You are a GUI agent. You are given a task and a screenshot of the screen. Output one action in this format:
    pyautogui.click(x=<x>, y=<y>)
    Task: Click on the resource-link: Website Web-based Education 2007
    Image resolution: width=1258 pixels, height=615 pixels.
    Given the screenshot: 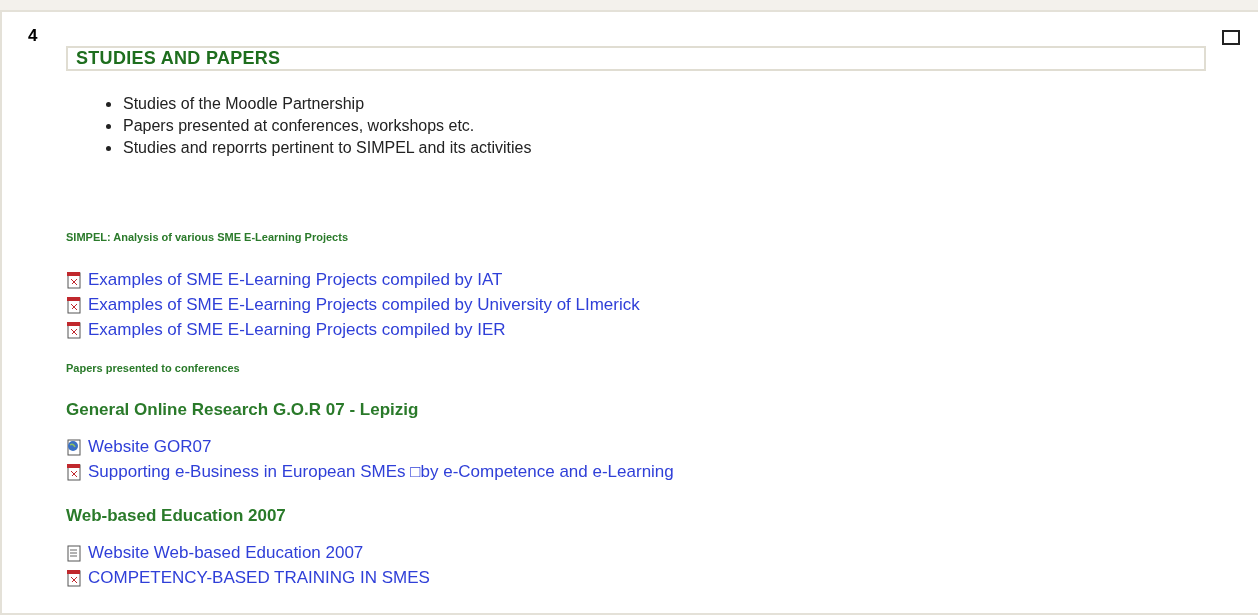 What is the action you would take?
    pyautogui.click(x=226, y=552)
    